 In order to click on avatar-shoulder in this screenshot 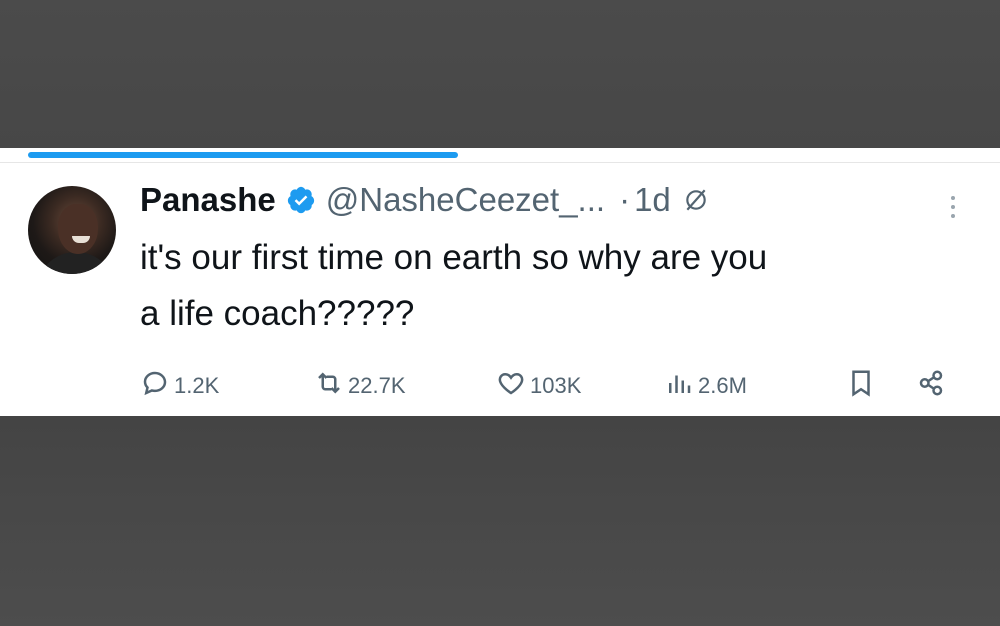, I will do `click(76, 263)`.